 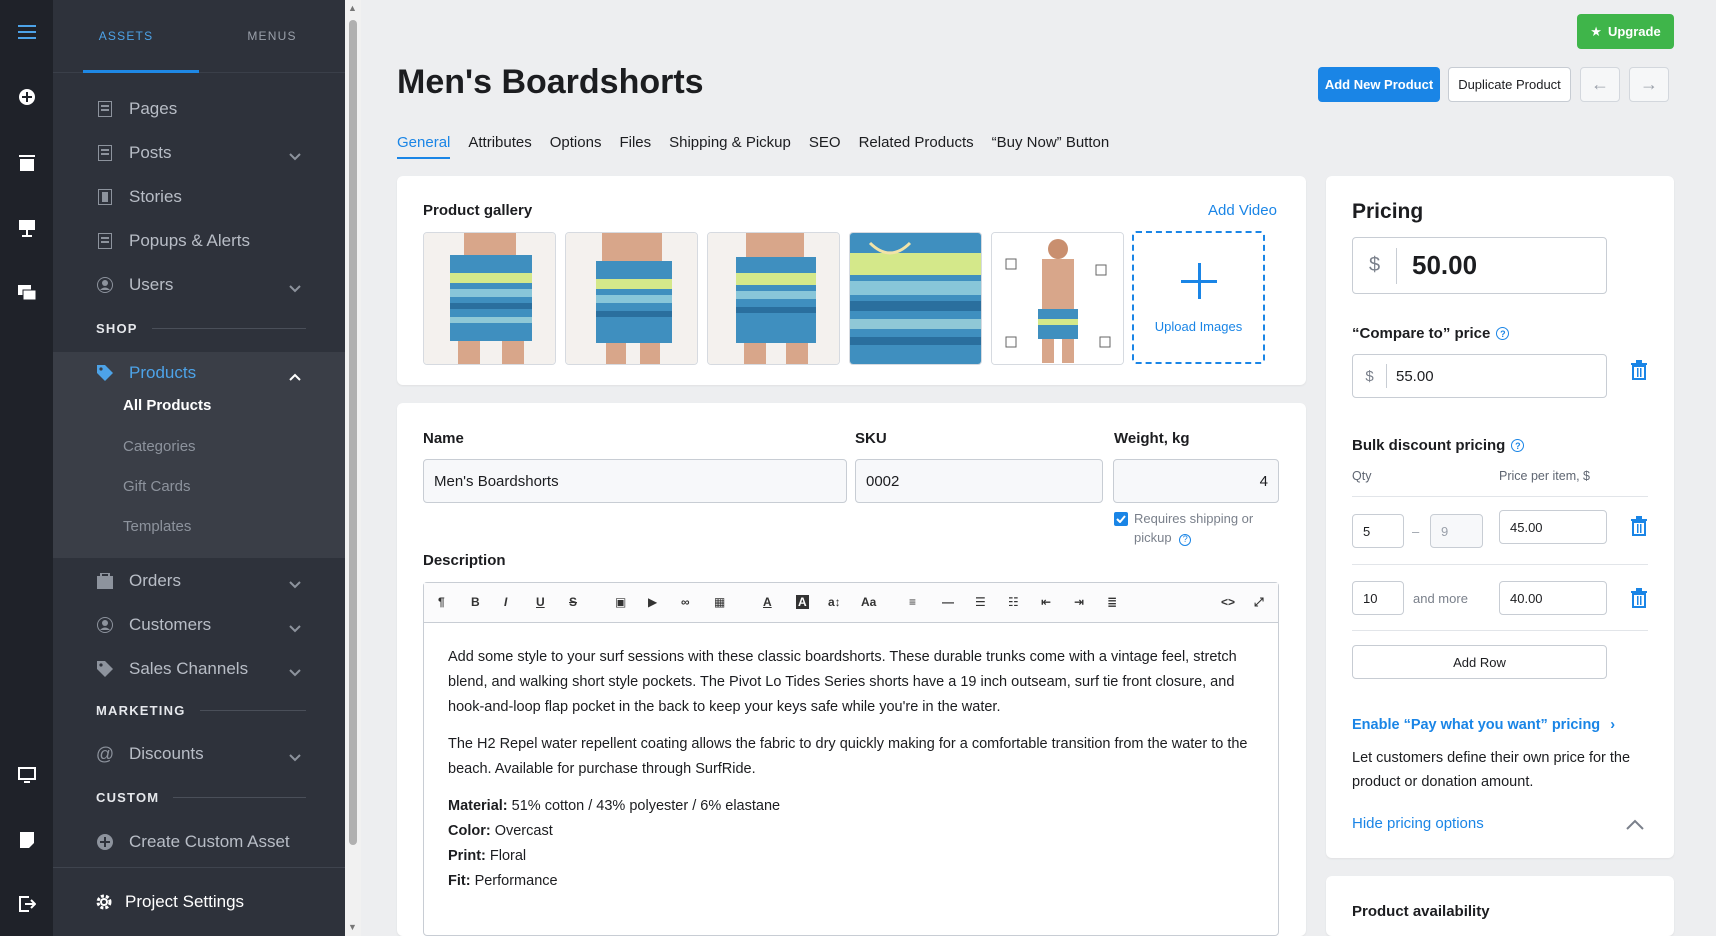 I want to click on sidebar-item-label: Users, so click(x=151, y=284).